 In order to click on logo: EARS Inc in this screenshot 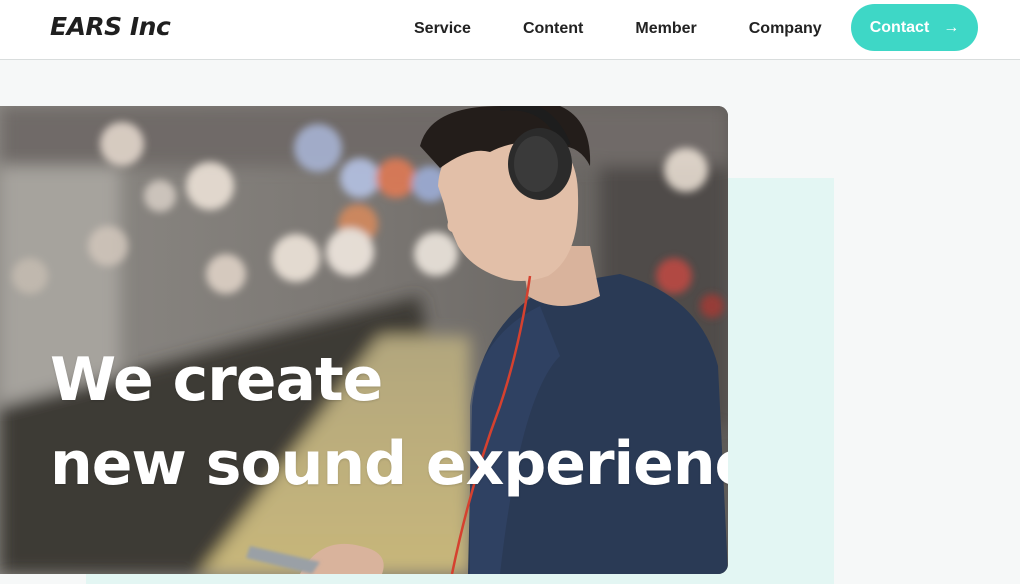, I will do `click(110, 26)`.